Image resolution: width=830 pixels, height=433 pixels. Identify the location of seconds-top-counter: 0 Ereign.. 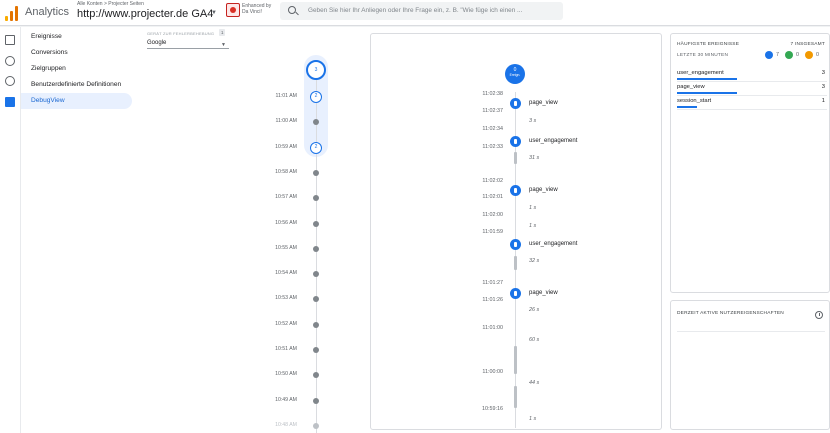
(515, 74).